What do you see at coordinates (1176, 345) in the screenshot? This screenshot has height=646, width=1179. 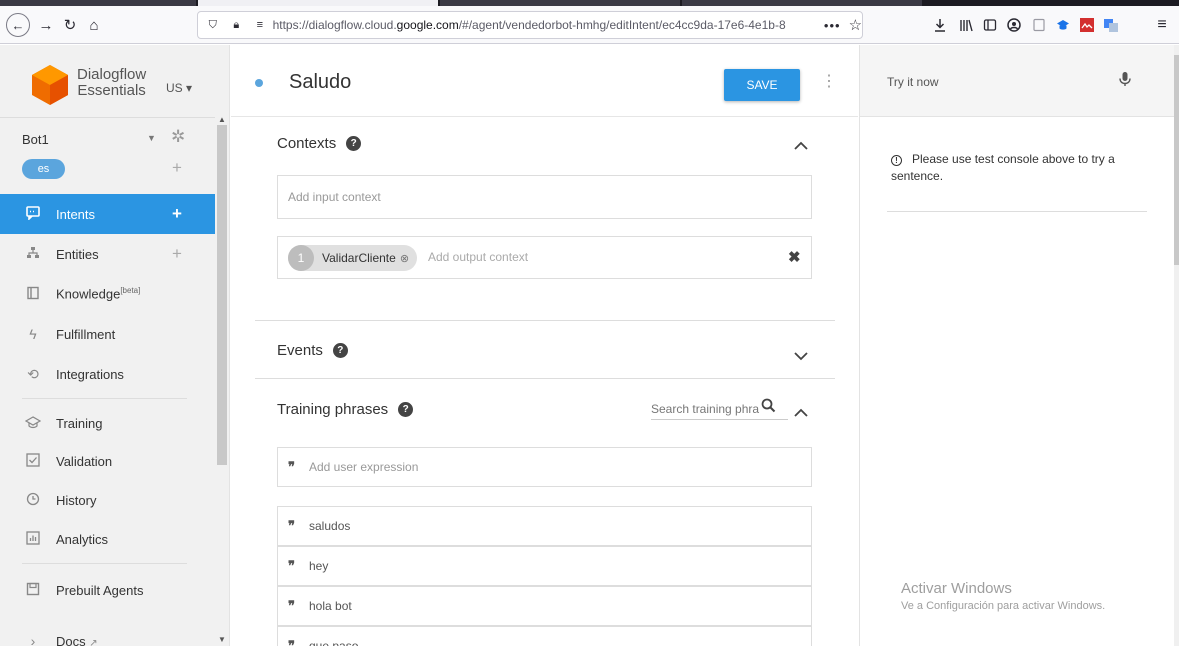 I see `page-scrollbar` at bounding box center [1176, 345].